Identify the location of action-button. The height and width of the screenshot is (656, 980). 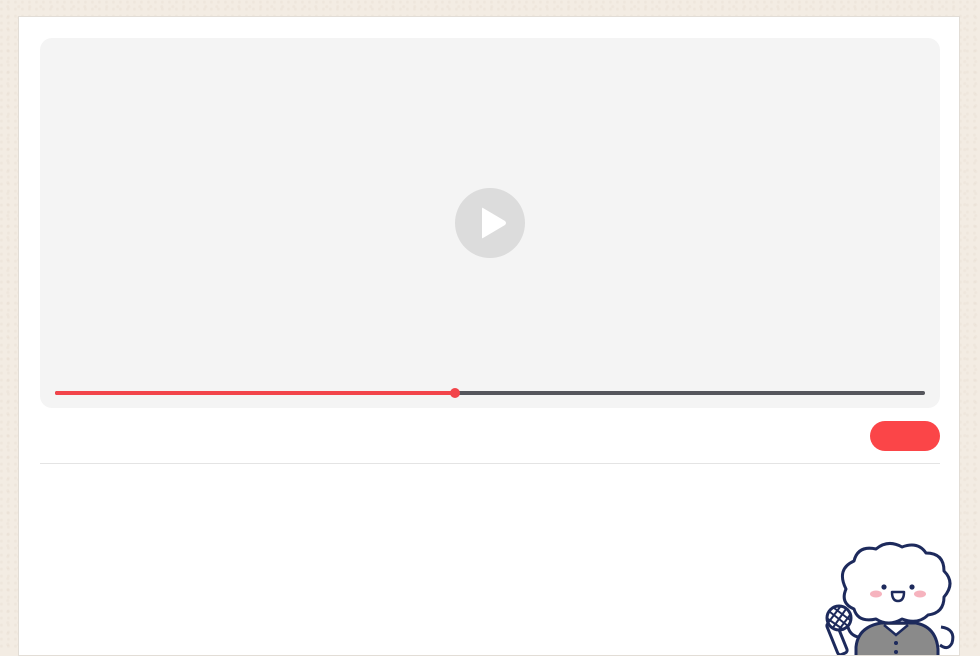
(905, 436).